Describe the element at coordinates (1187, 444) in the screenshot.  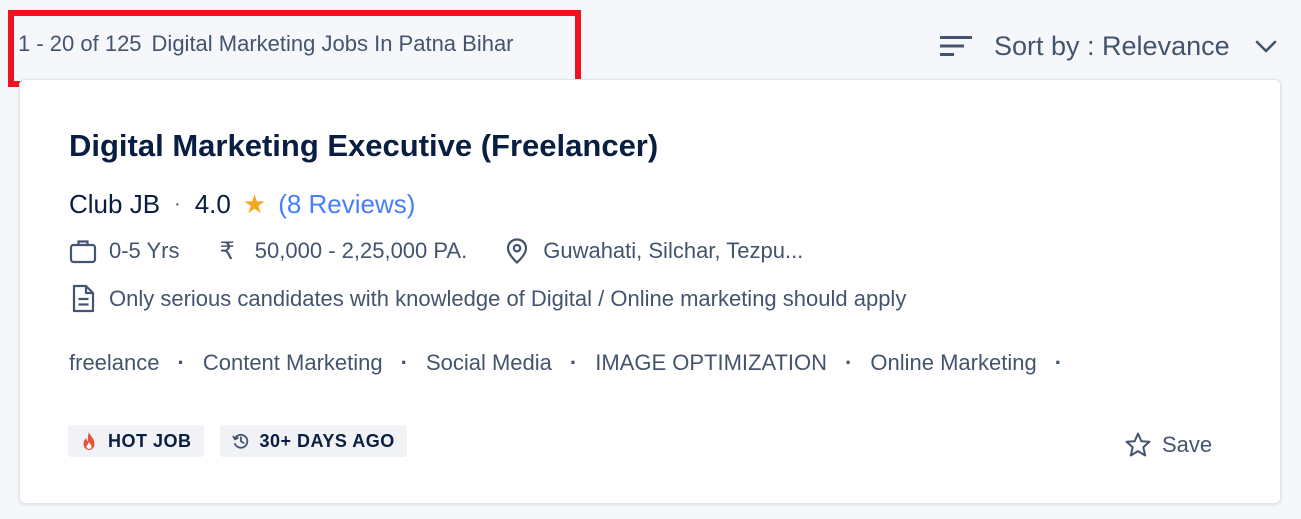
I see `save-label: Save` at that location.